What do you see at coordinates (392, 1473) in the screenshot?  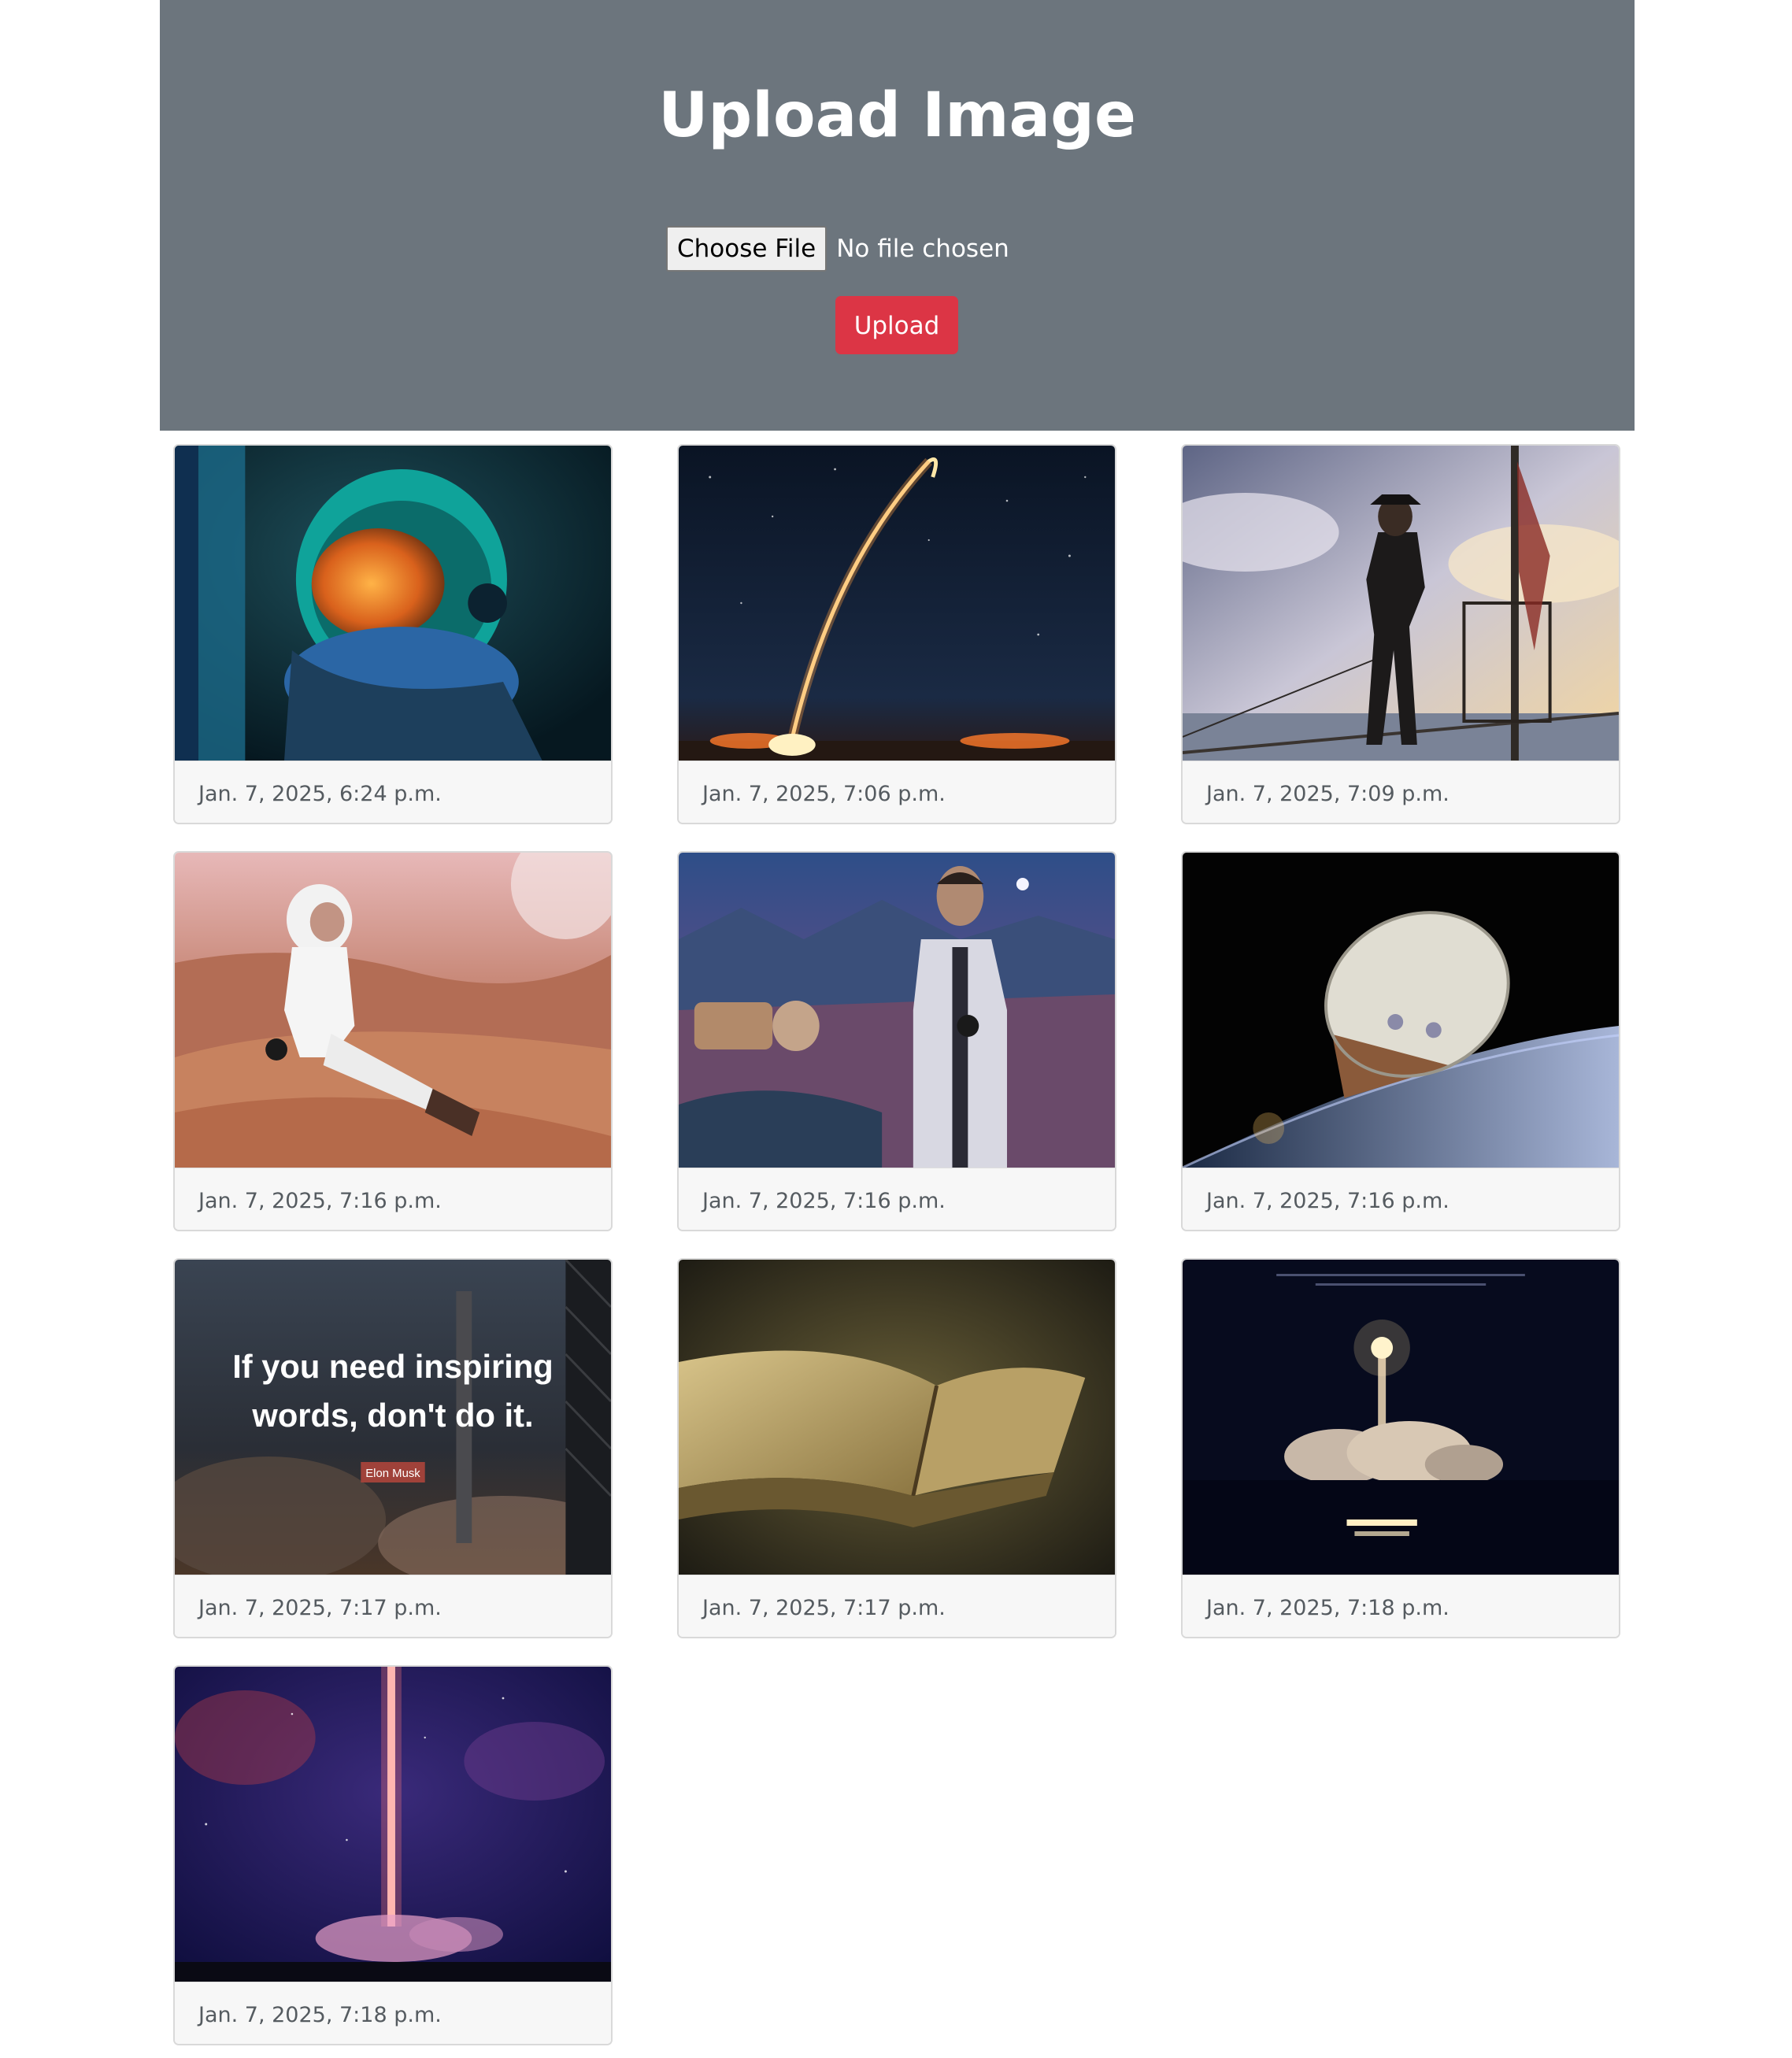 I see `quote-author: Elon Musk` at bounding box center [392, 1473].